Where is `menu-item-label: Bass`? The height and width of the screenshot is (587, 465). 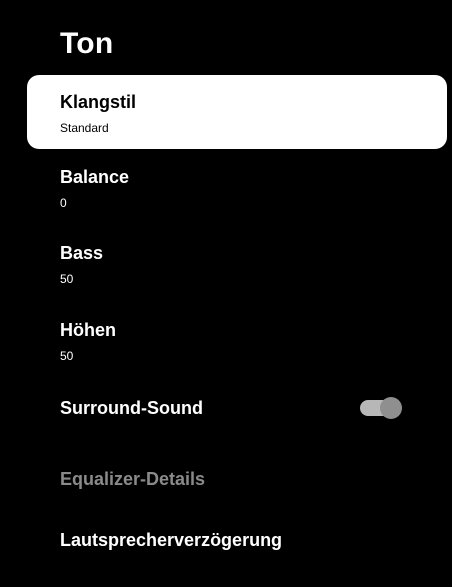 menu-item-label: Bass is located at coordinates (82, 253).